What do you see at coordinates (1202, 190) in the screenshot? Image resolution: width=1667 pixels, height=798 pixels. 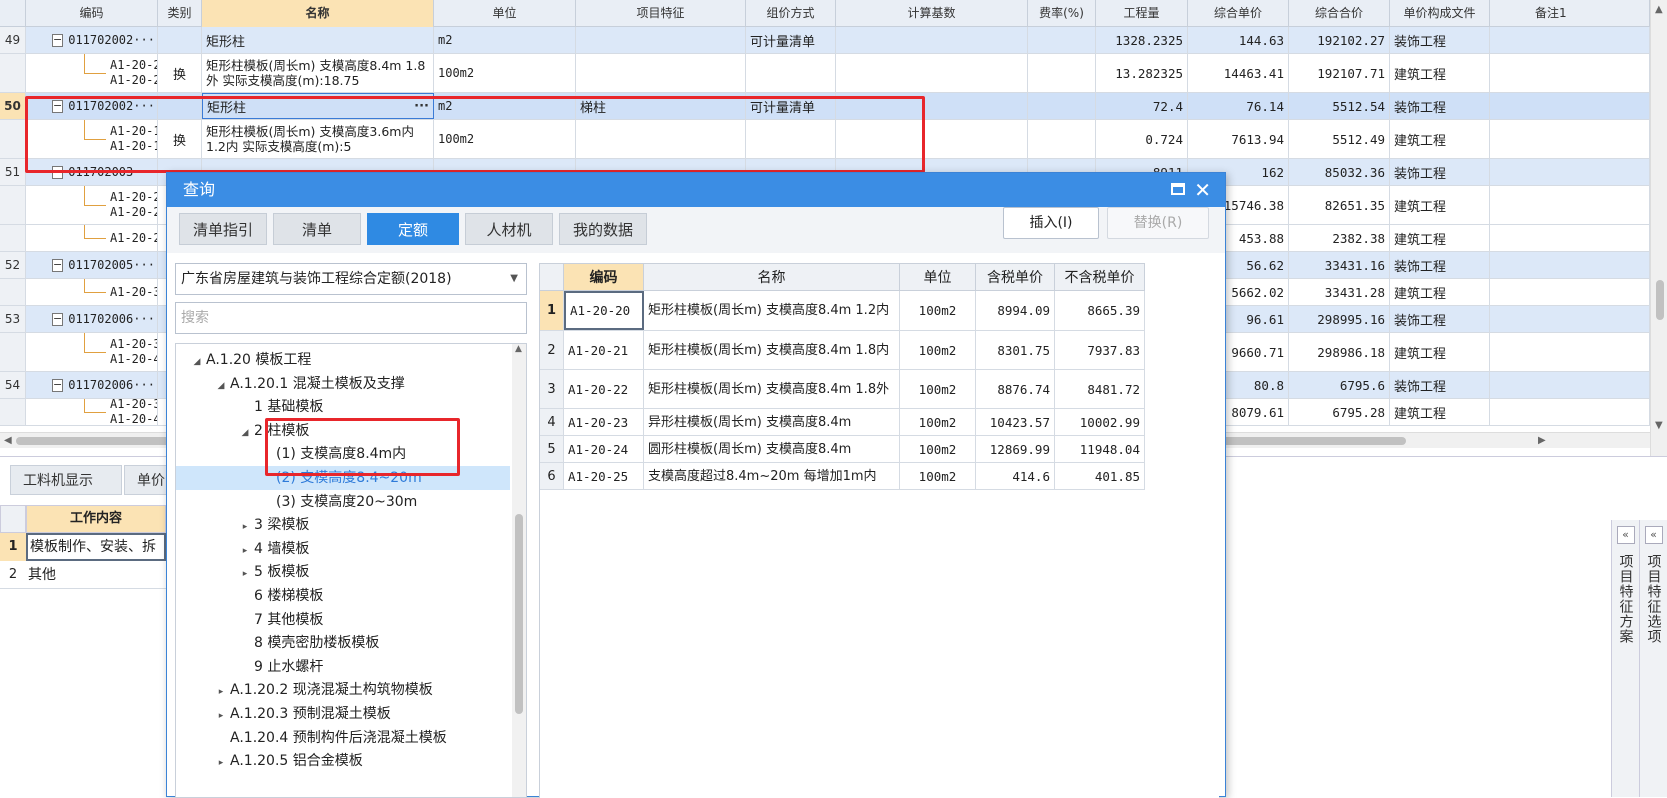 I see `close-icon: ✕` at bounding box center [1202, 190].